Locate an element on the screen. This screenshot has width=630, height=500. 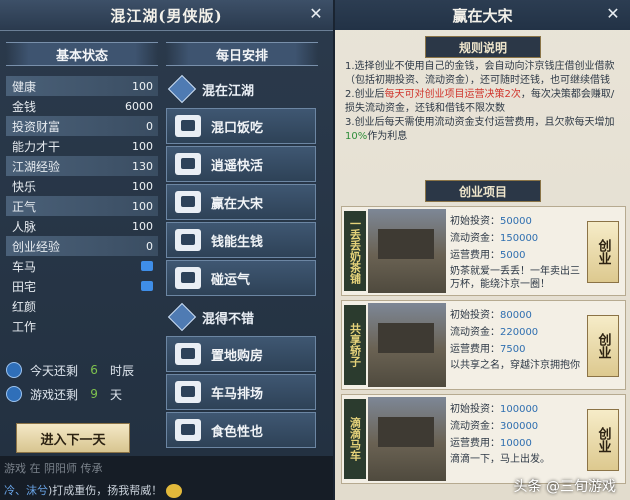
projects-heading: 创业项目 is located at coordinates (483, 191).